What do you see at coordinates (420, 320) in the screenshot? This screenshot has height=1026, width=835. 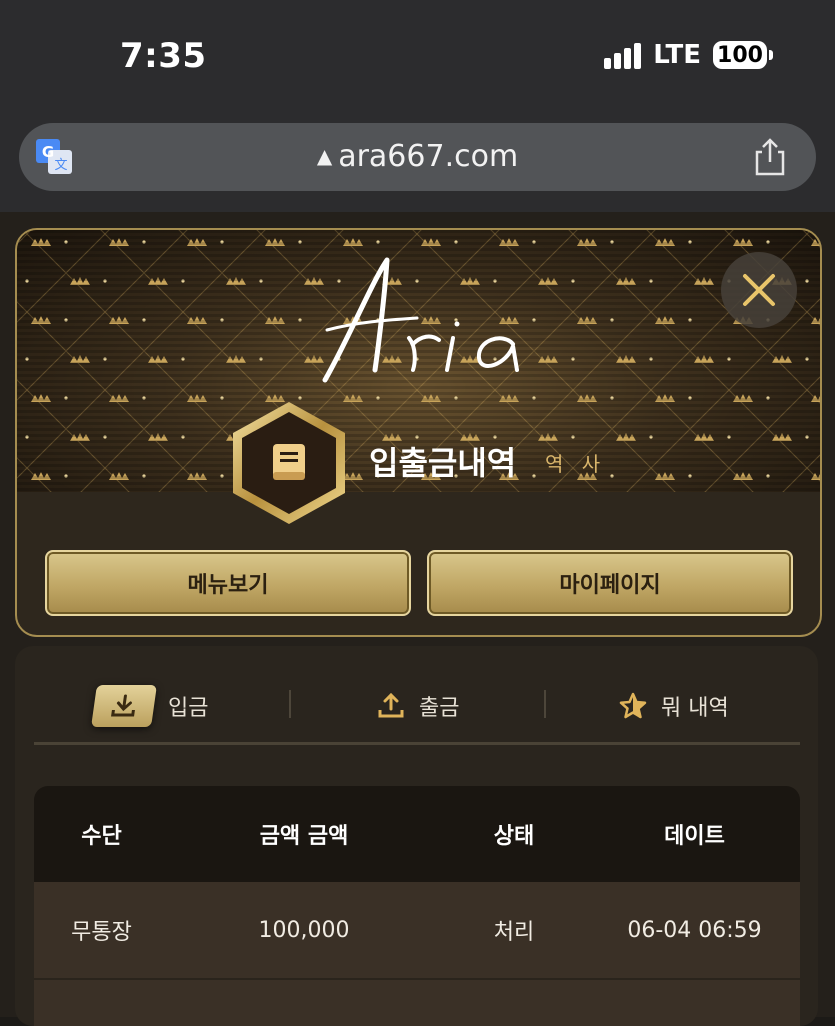 I see `aria-logo` at bounding box center [420, 320].